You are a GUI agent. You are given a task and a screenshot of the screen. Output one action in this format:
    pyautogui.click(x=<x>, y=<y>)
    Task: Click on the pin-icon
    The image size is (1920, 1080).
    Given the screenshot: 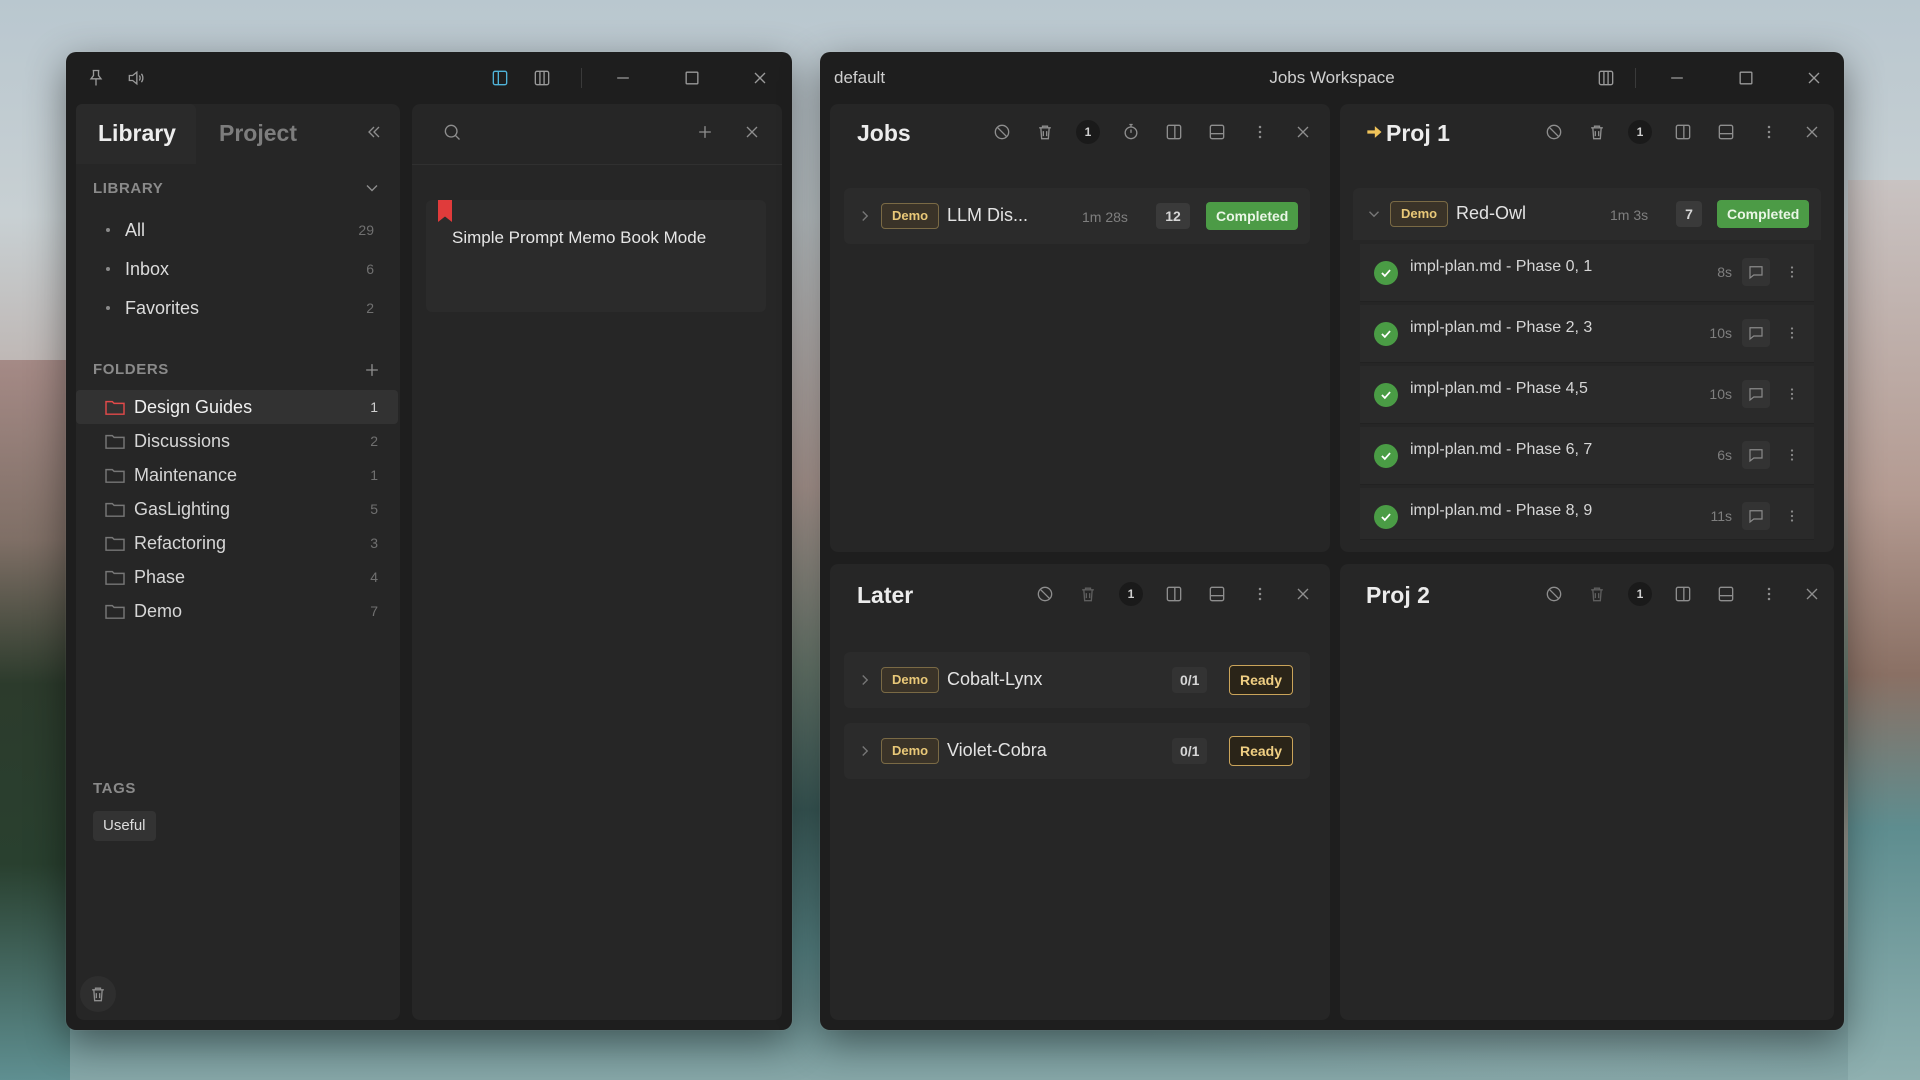 What is the action you would take?
    pyautogui.click(x=96, y=78)
    